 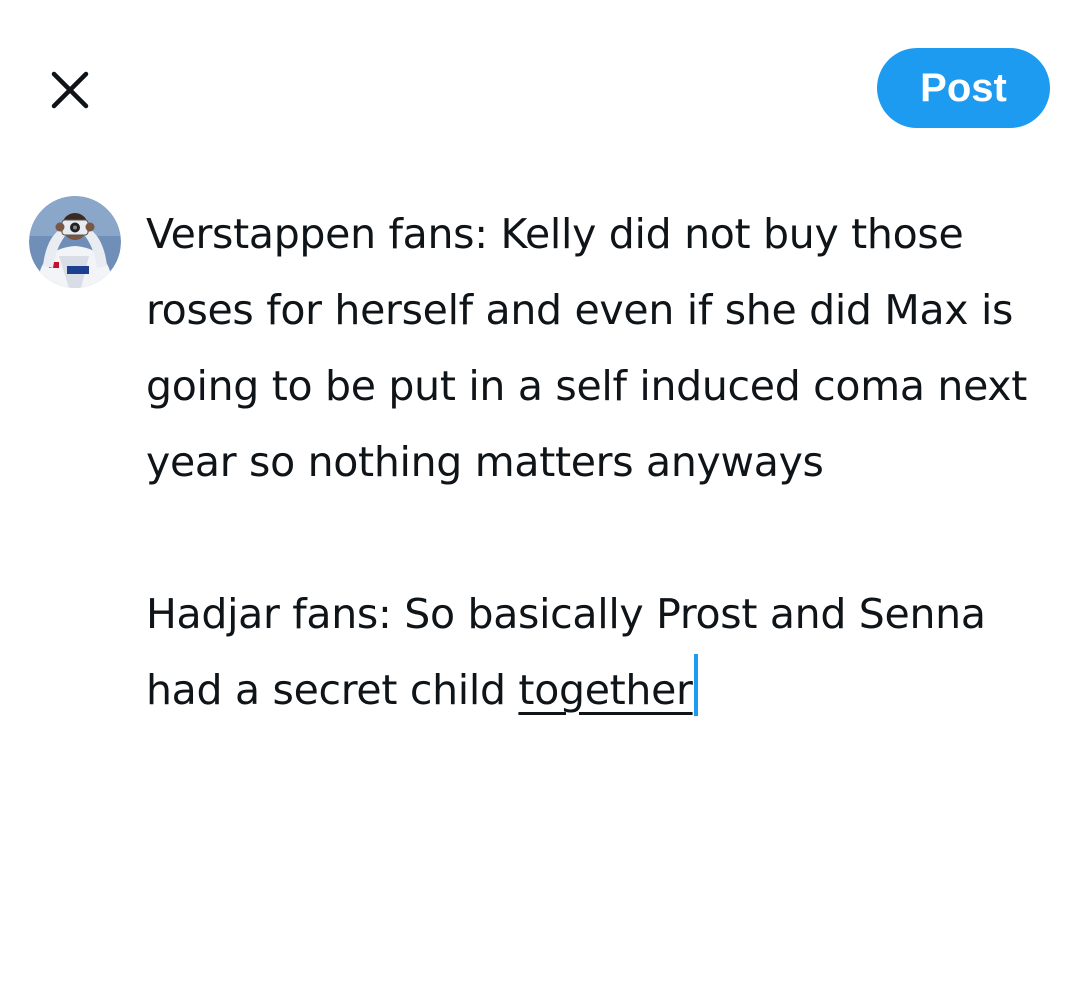 I want to click on post-button: Post, so click(x=963, y=88).